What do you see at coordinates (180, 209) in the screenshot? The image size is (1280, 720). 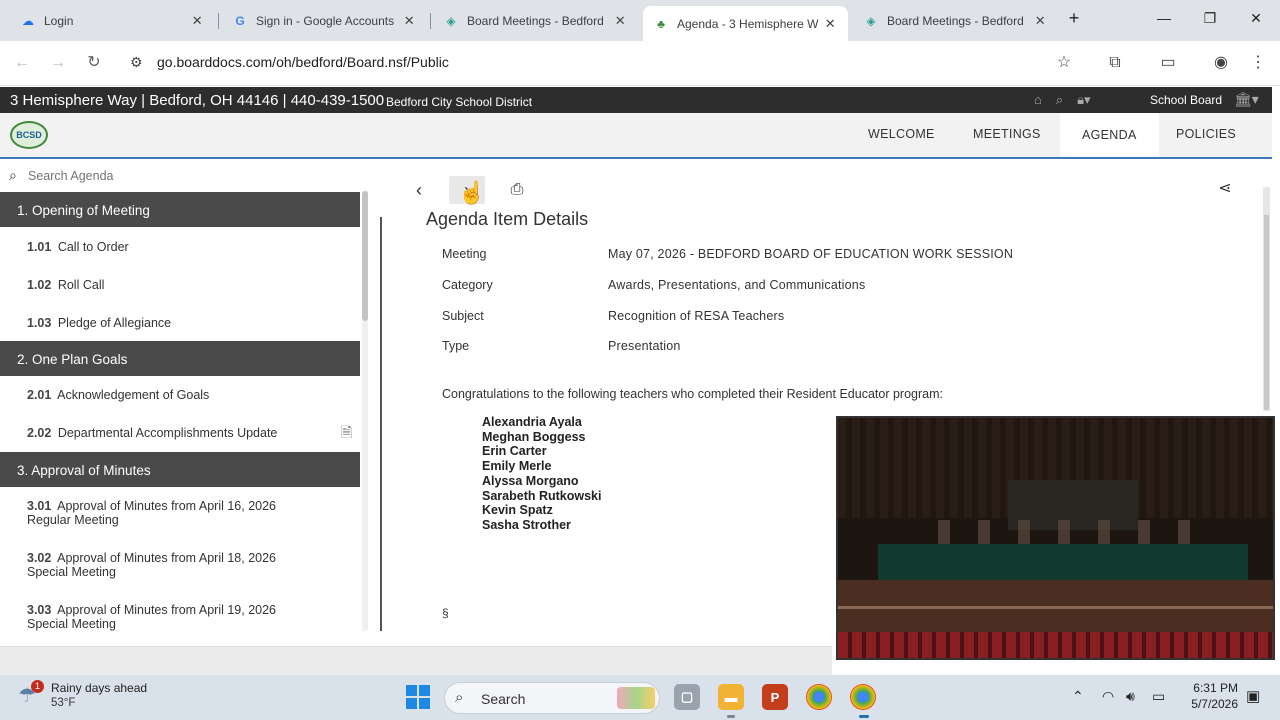 I see `section-header-1: 1. Opening of Meeting` at bounding box center [180, 209].